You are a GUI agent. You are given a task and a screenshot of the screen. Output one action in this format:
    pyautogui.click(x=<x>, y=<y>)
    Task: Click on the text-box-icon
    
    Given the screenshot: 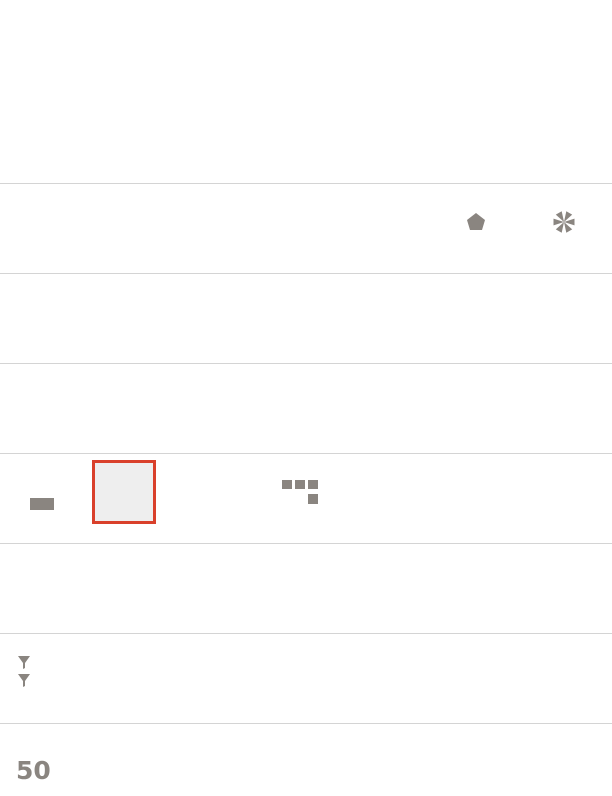 What is the action you would take?
    pyautogui.click(x=212, y=762)
    